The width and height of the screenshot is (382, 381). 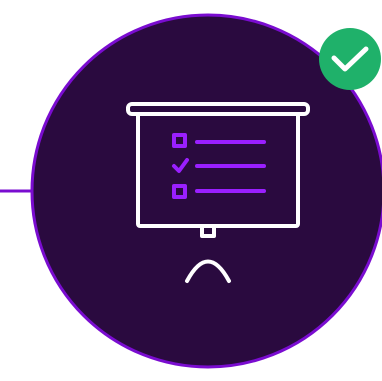 I want to click on checkmark-badge-icon, so click(x=350, y=59).